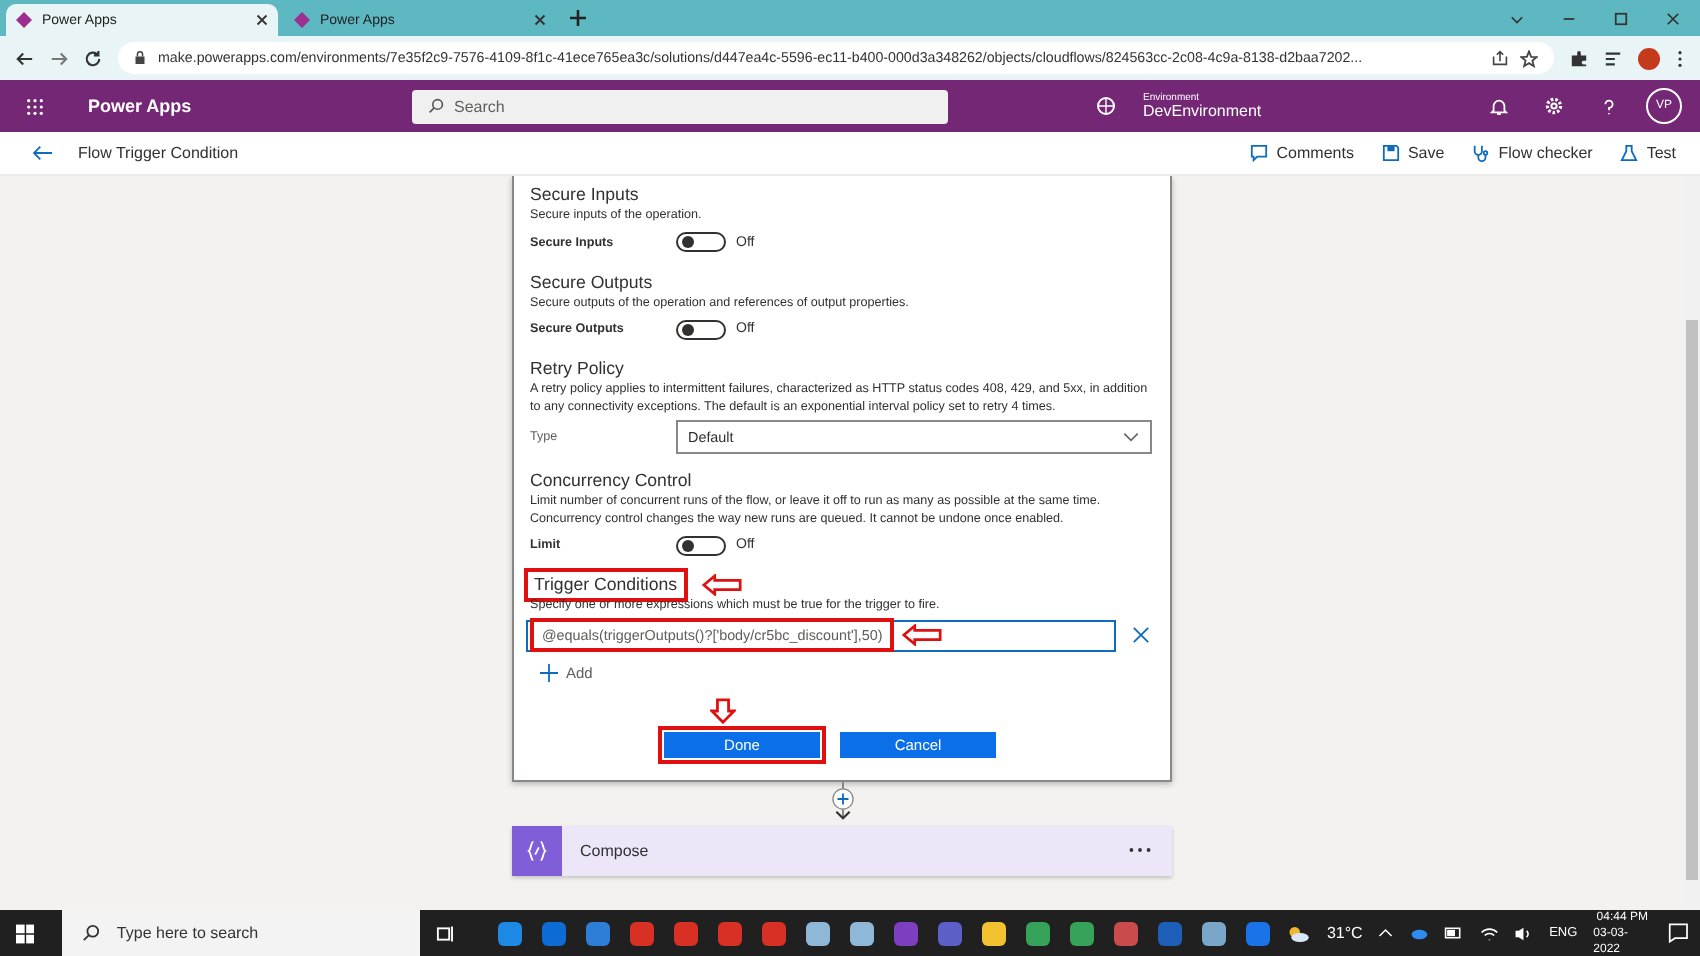  What do you see at coordinates (1259, 153) in the screenshot?
I see `comment-icon` at bounding box center [1259, 153].